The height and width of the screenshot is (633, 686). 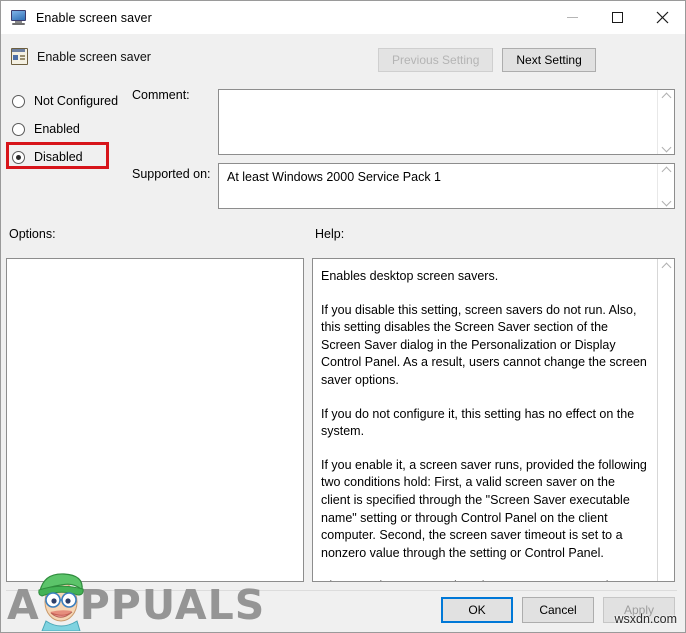 I want to click on cancel-button: Cancel, so click(x=558, y=610).